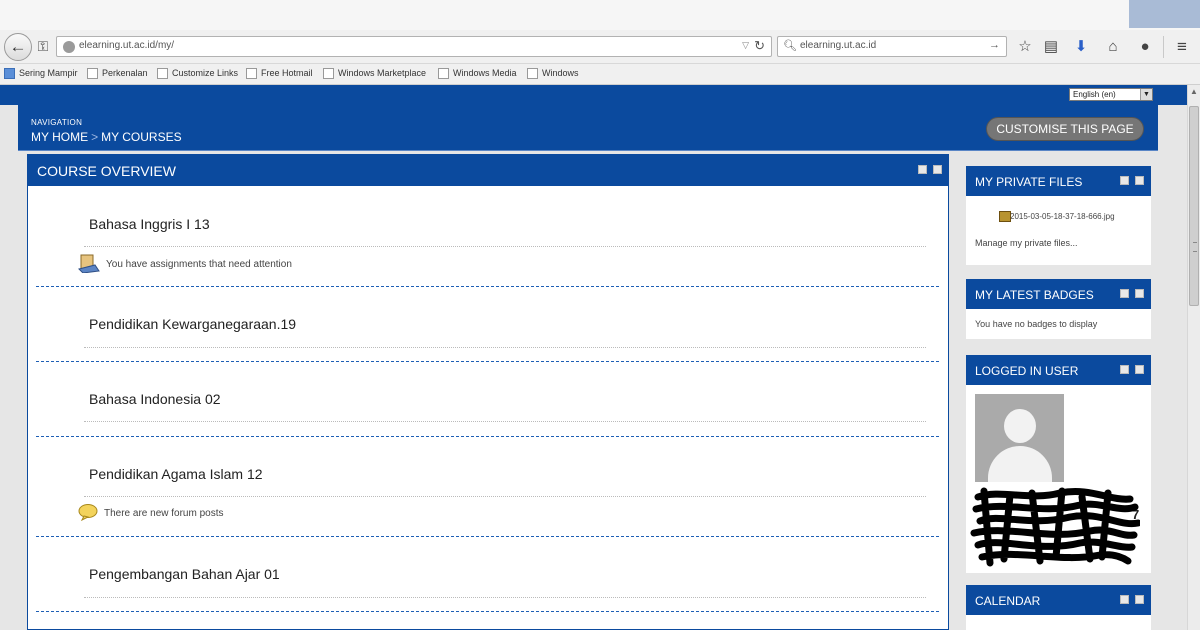  Describe the element at coordinates (127, 45) in the screenshot. I see `url-text: elearning.ut.ac.id/my/` at that location.